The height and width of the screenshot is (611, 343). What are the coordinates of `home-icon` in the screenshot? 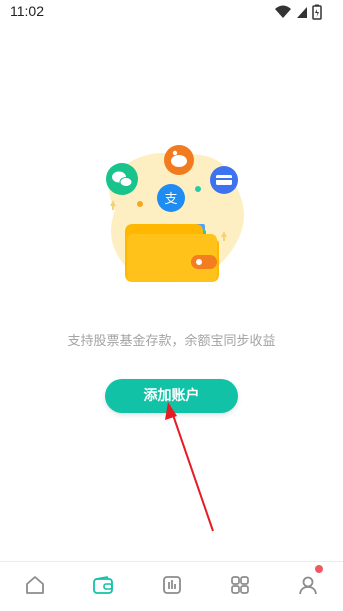 It's located at (35, 585).